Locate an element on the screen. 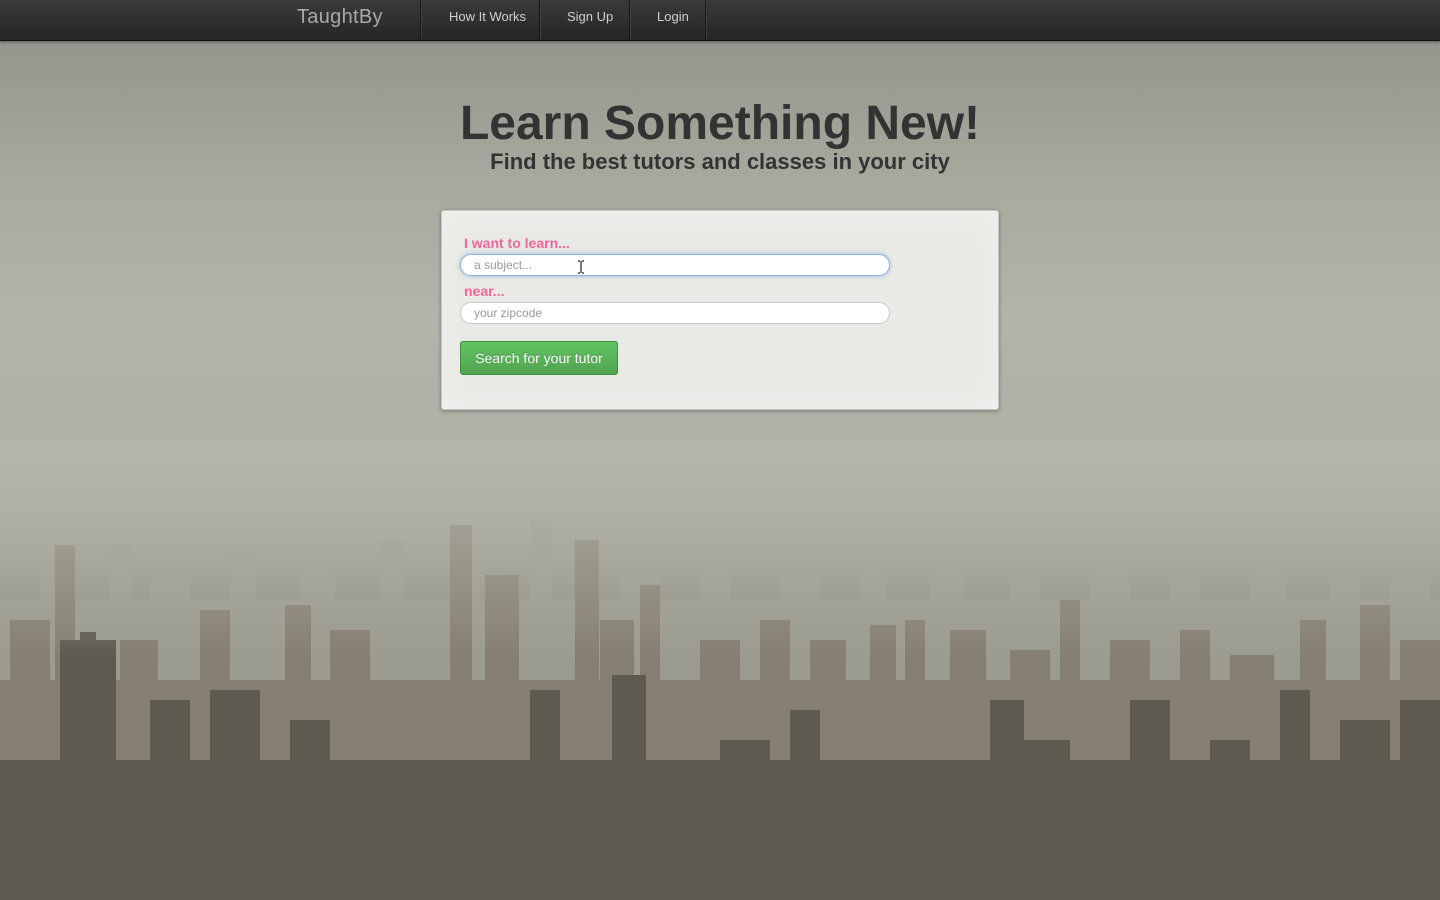 The height and width of the screenshot is (900, 1440). brand-logo: TaughtBy is located at coordinates (340, 17).